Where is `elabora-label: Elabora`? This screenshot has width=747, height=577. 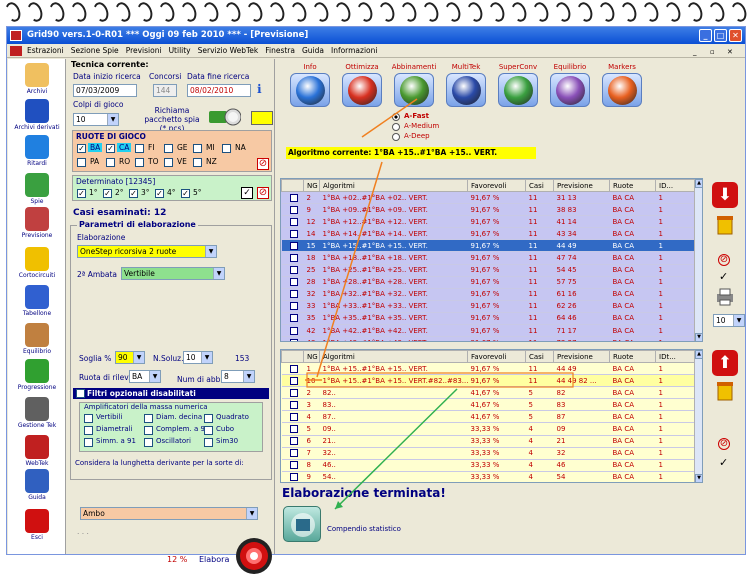 elabora-label: Elabora is located at coordinates (214, 559).